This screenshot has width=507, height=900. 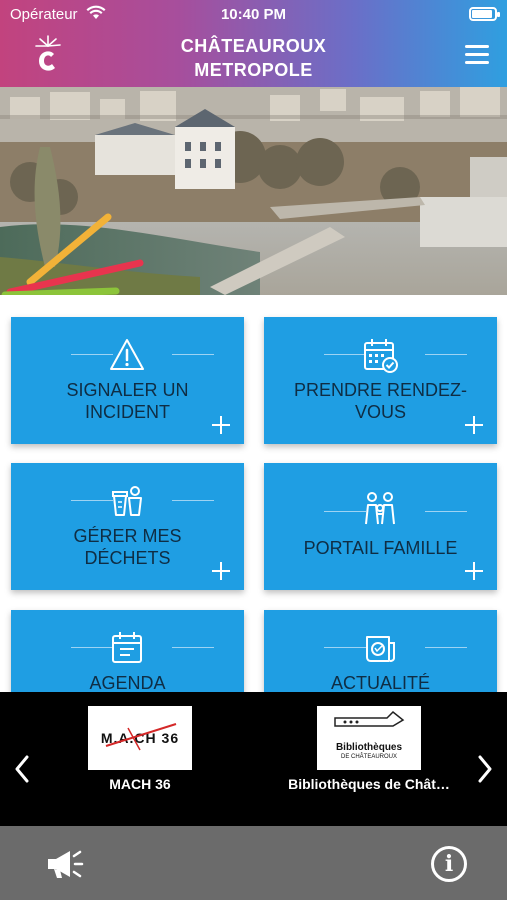 What do you see at coordinates (127, 536) in the screenshot?
I see `tile-label-line1: GÉRER MES` at bounding box center [127, 536].